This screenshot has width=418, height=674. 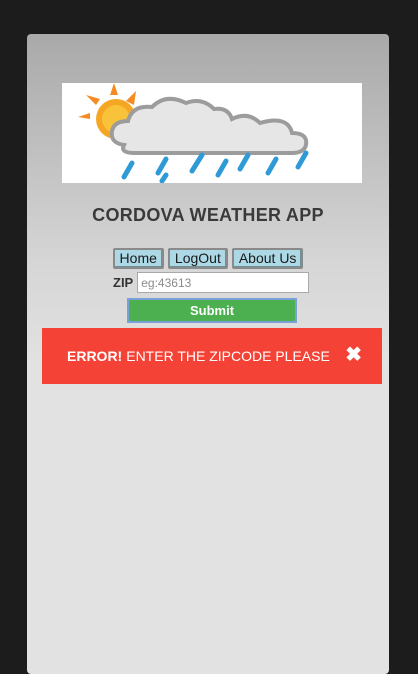 What do you see at coordinates (208, 215) in the screenshot?
I see `page-title: CORDOVA WEATHER APP` at bounding box center [208, 215].